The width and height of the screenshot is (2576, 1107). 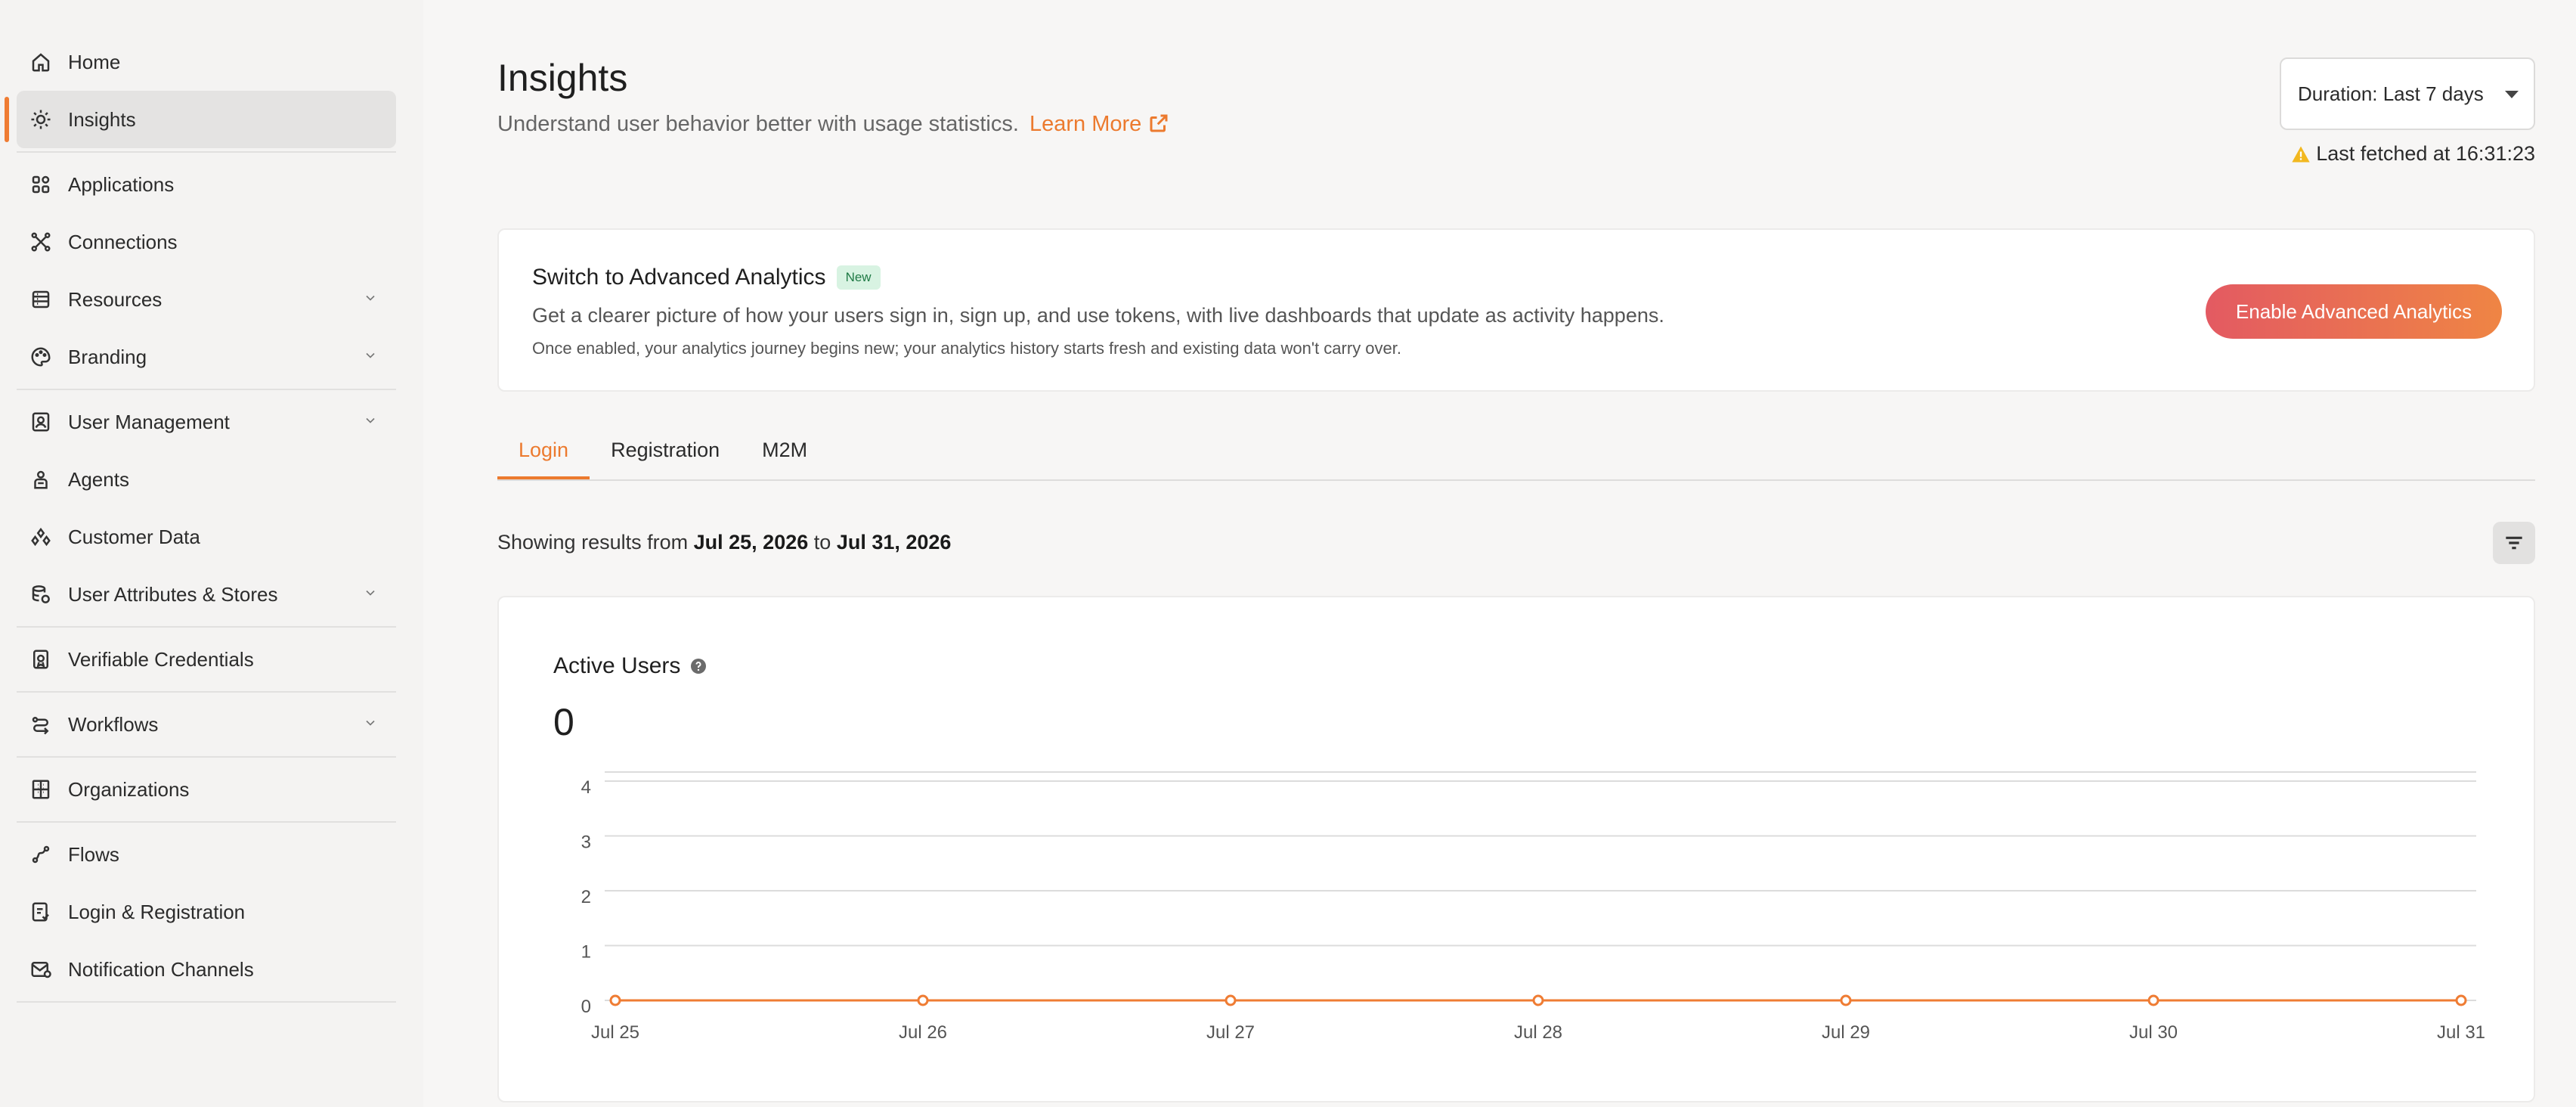 I want to click on notification-icon, so click(x=41, y=969).